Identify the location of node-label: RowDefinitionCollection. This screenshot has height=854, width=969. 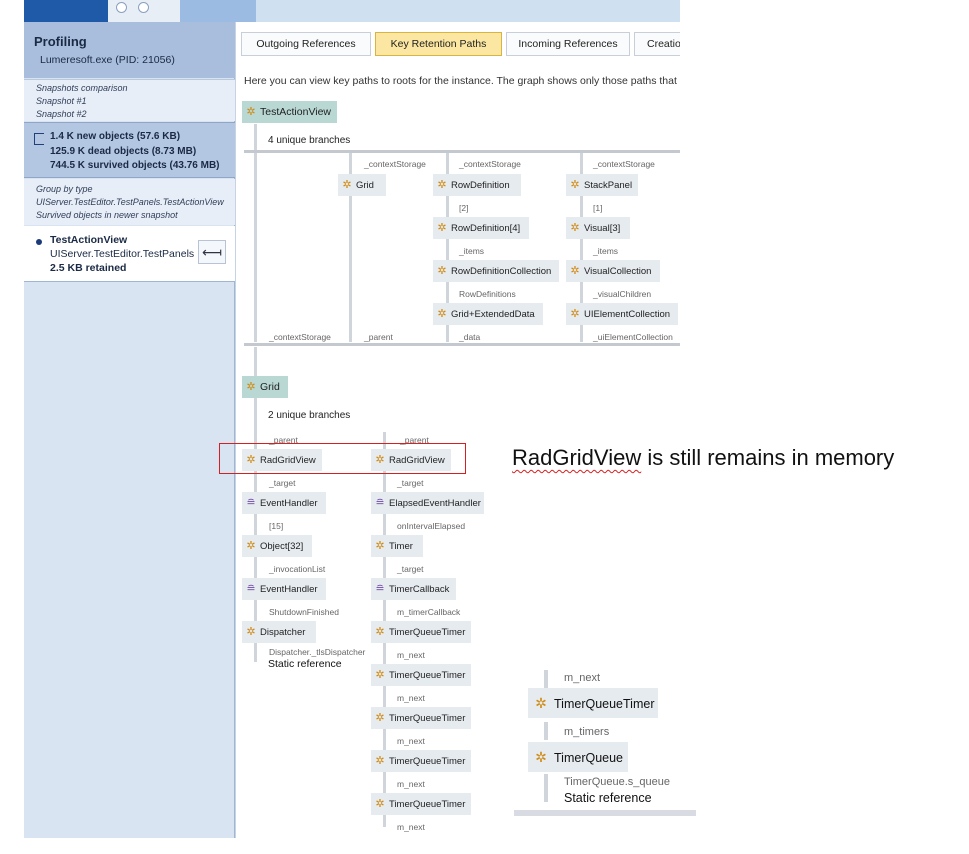
(501, 271).